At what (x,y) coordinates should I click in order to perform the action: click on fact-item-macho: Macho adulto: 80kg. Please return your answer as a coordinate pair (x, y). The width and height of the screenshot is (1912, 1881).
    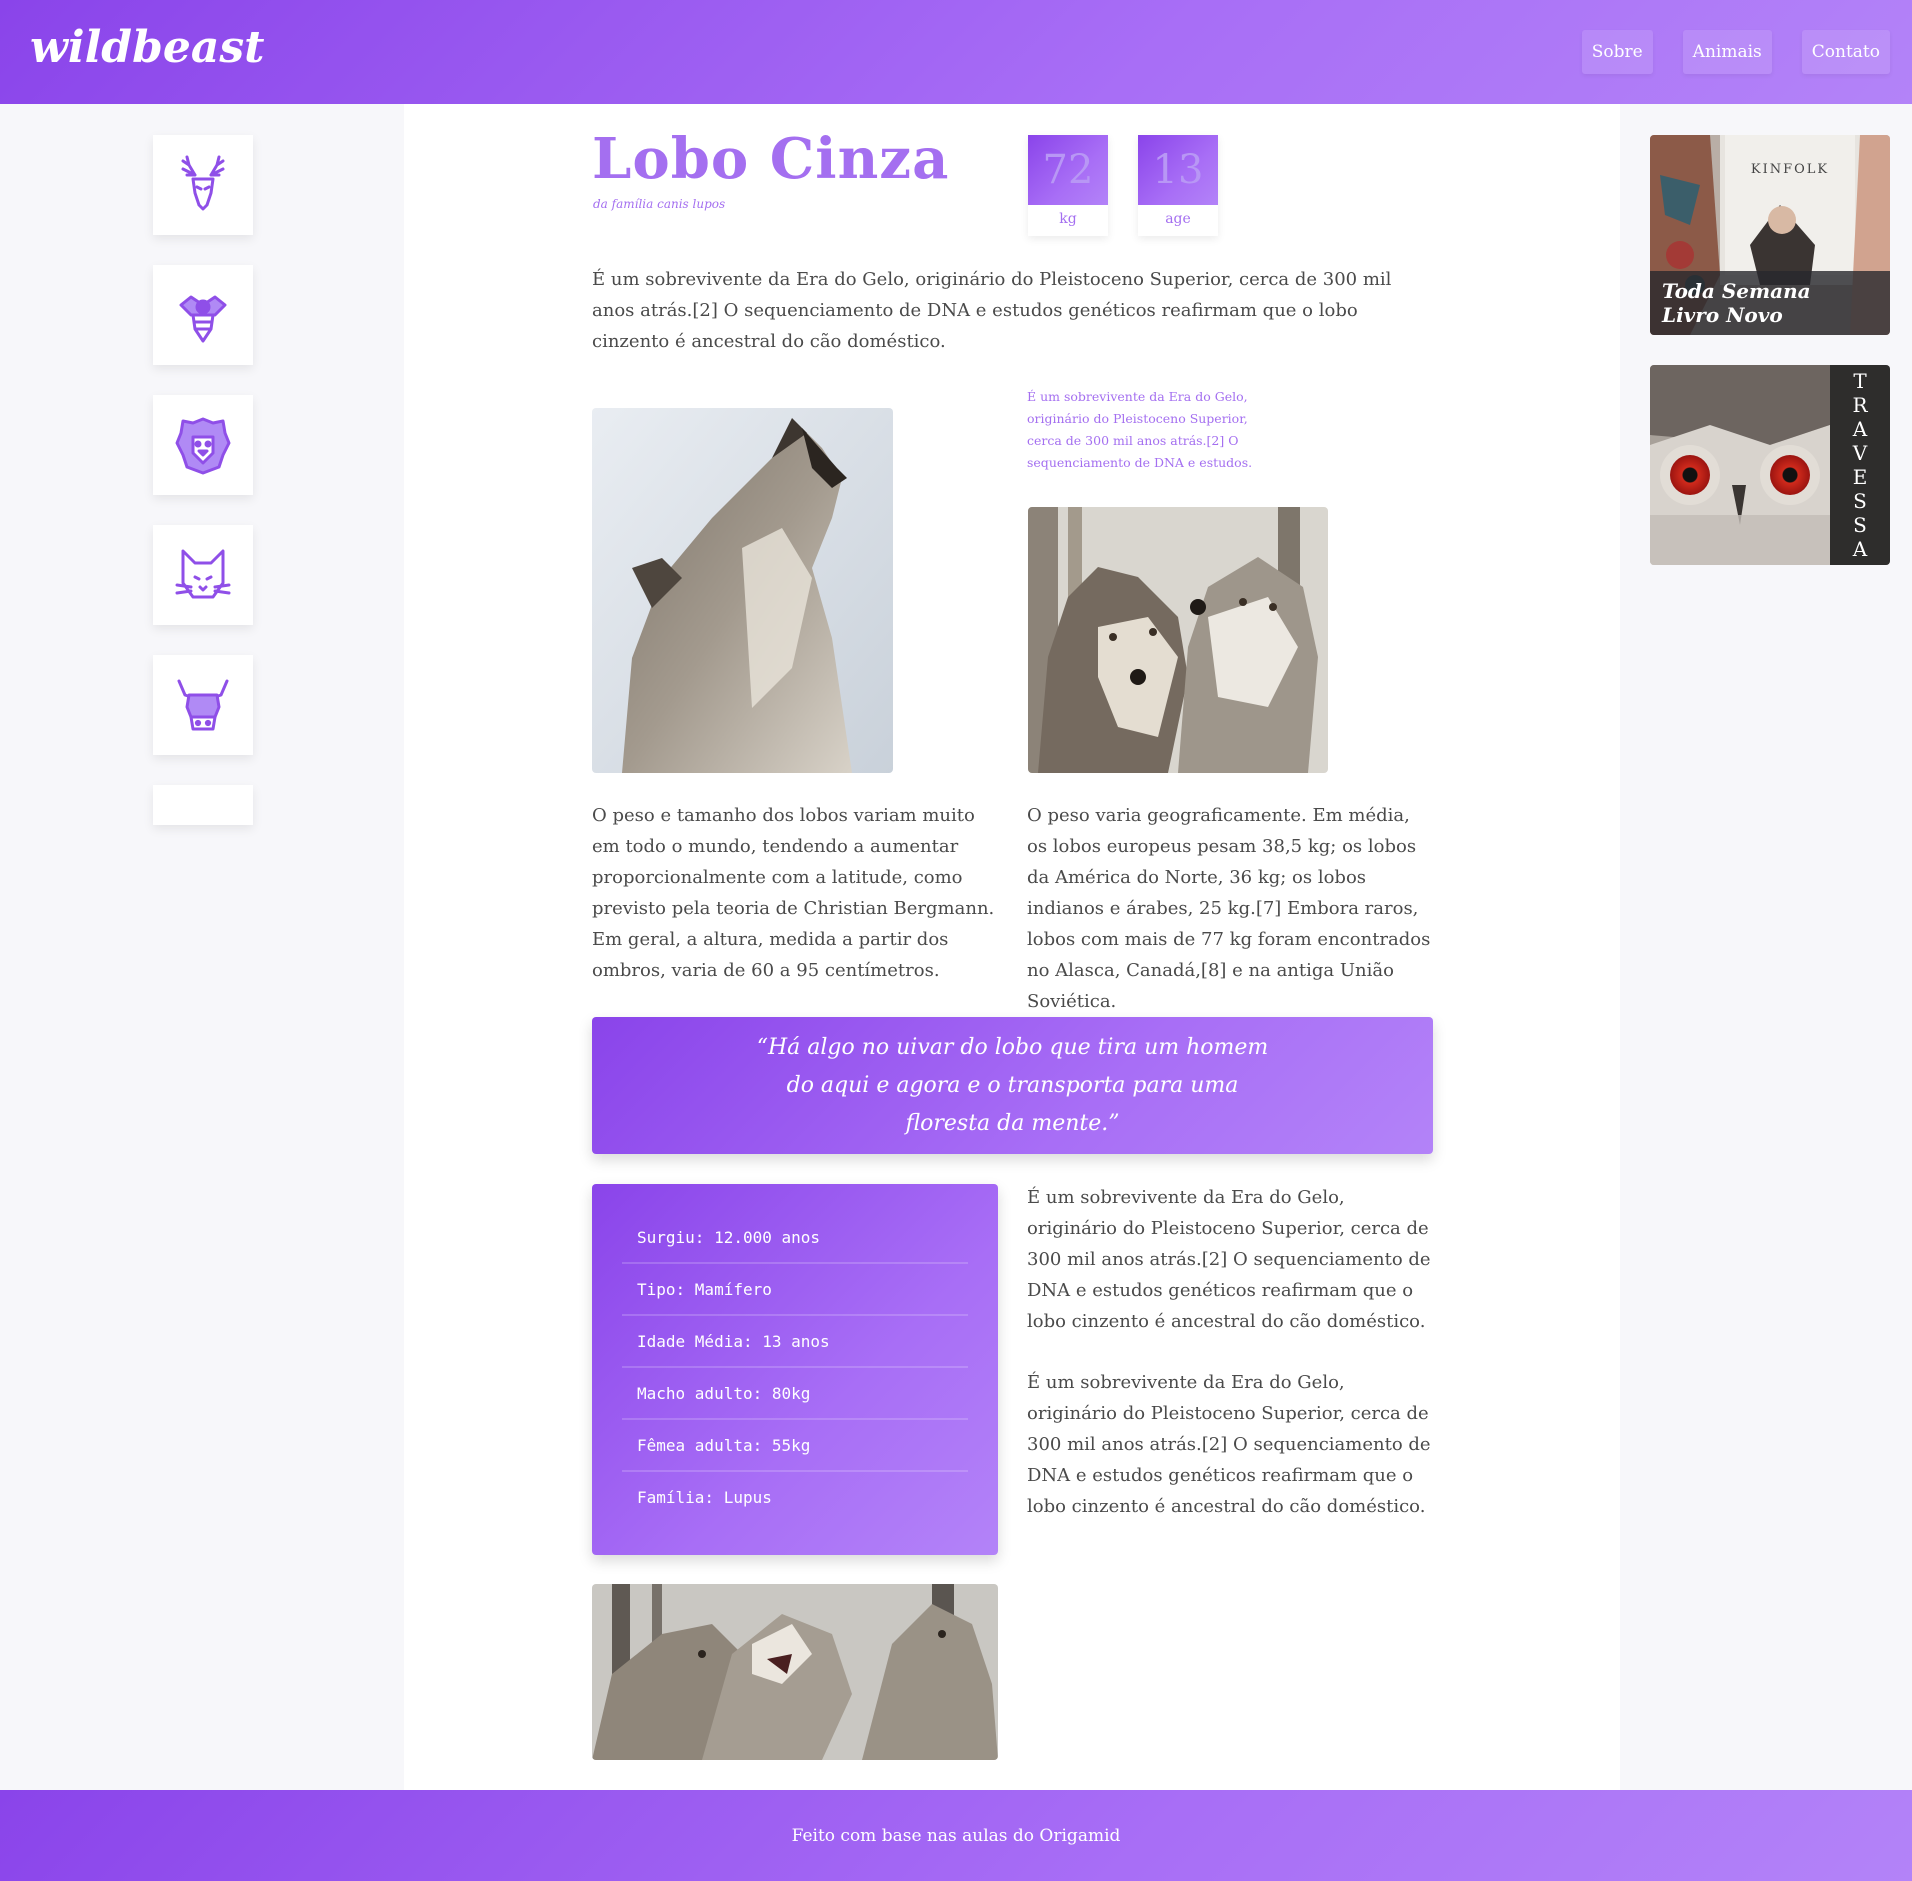
    Looking at the image, I should click on (795, 1394).